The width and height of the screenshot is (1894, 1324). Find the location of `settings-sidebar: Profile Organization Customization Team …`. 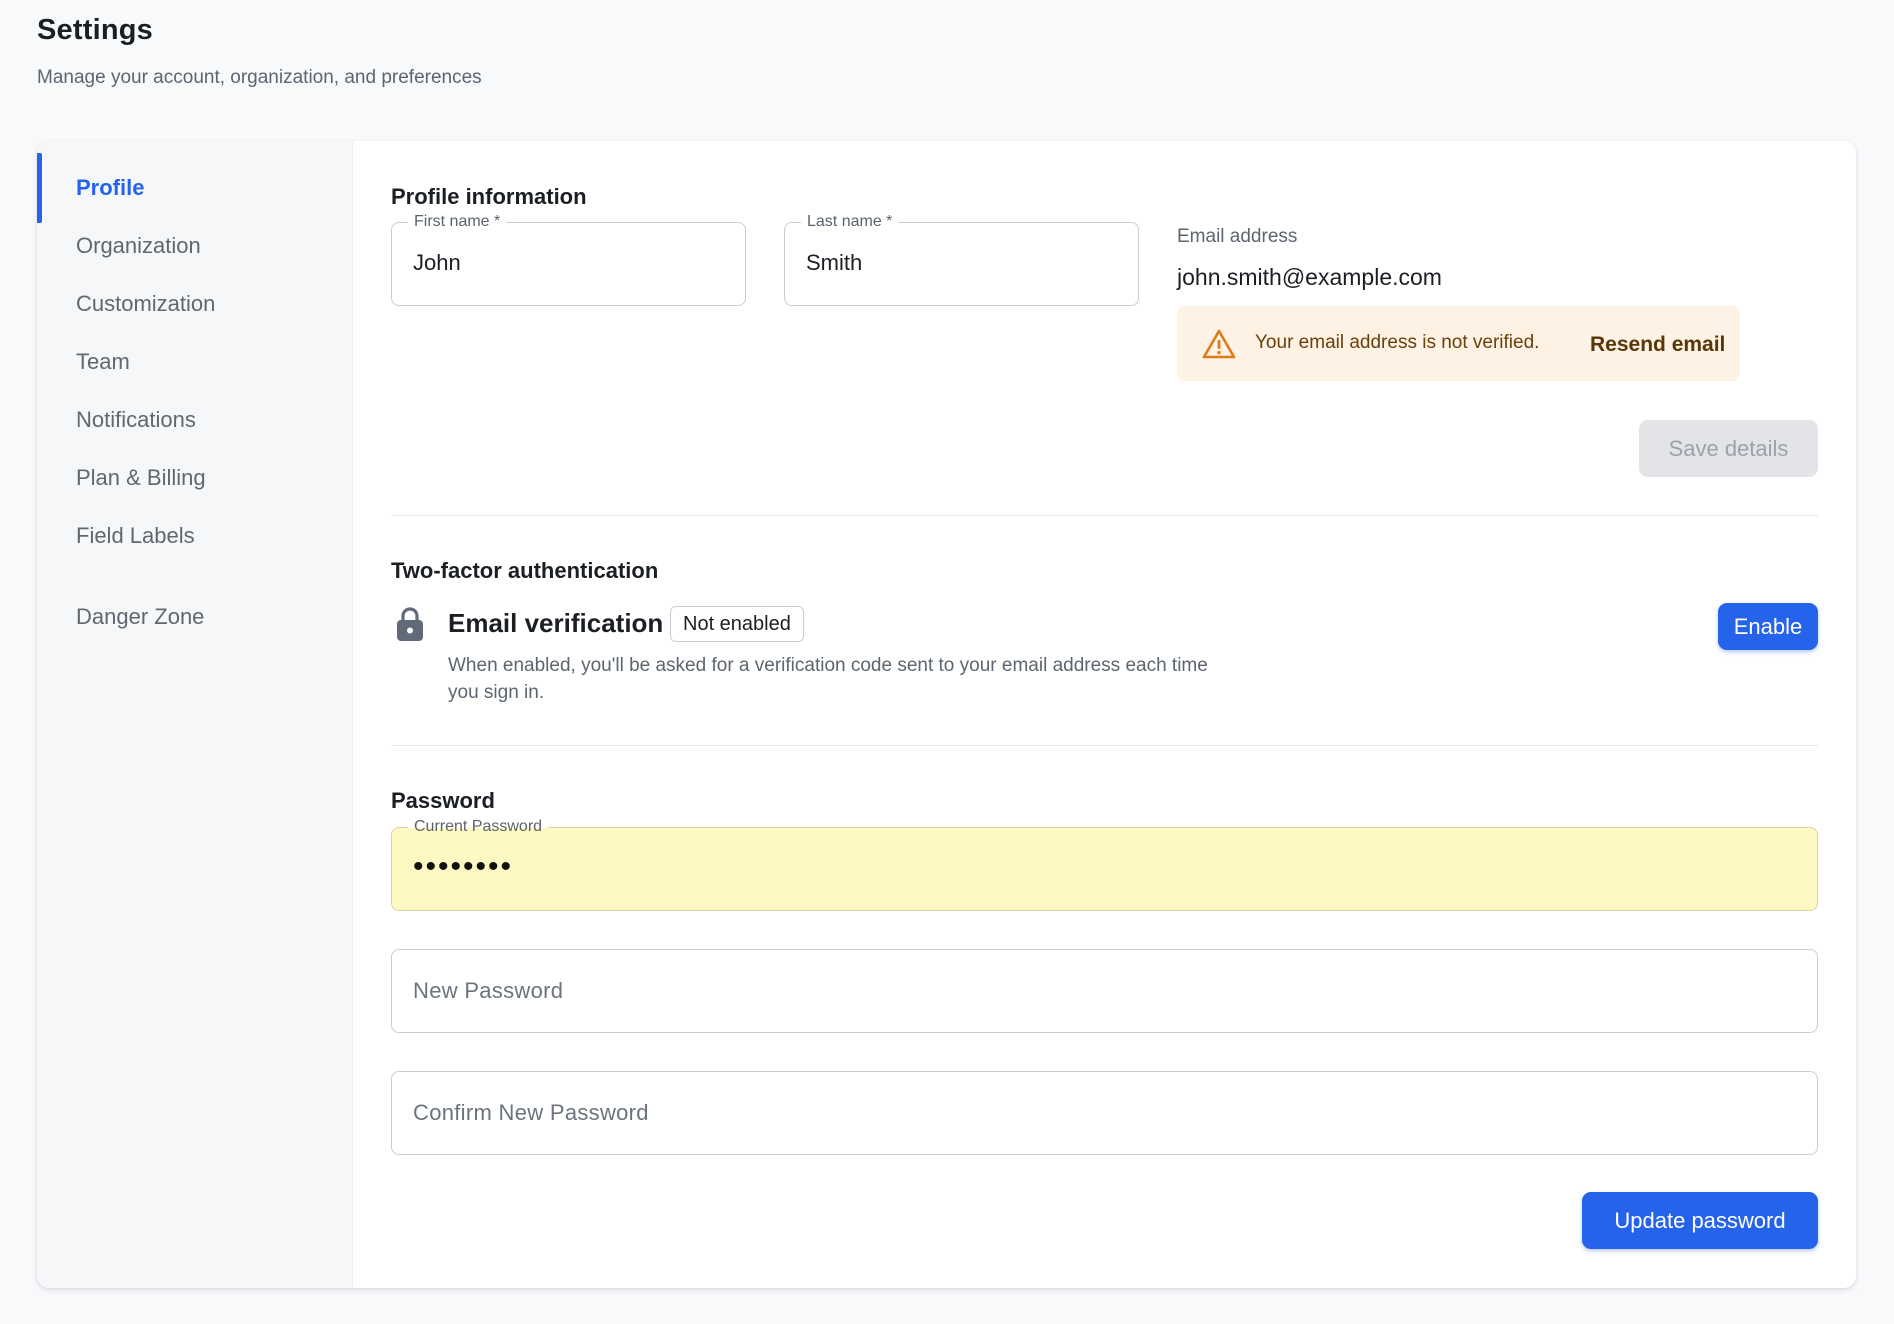

settings-sidebar: Profile Organization Customization Team … is located at coordinates (195, 714).